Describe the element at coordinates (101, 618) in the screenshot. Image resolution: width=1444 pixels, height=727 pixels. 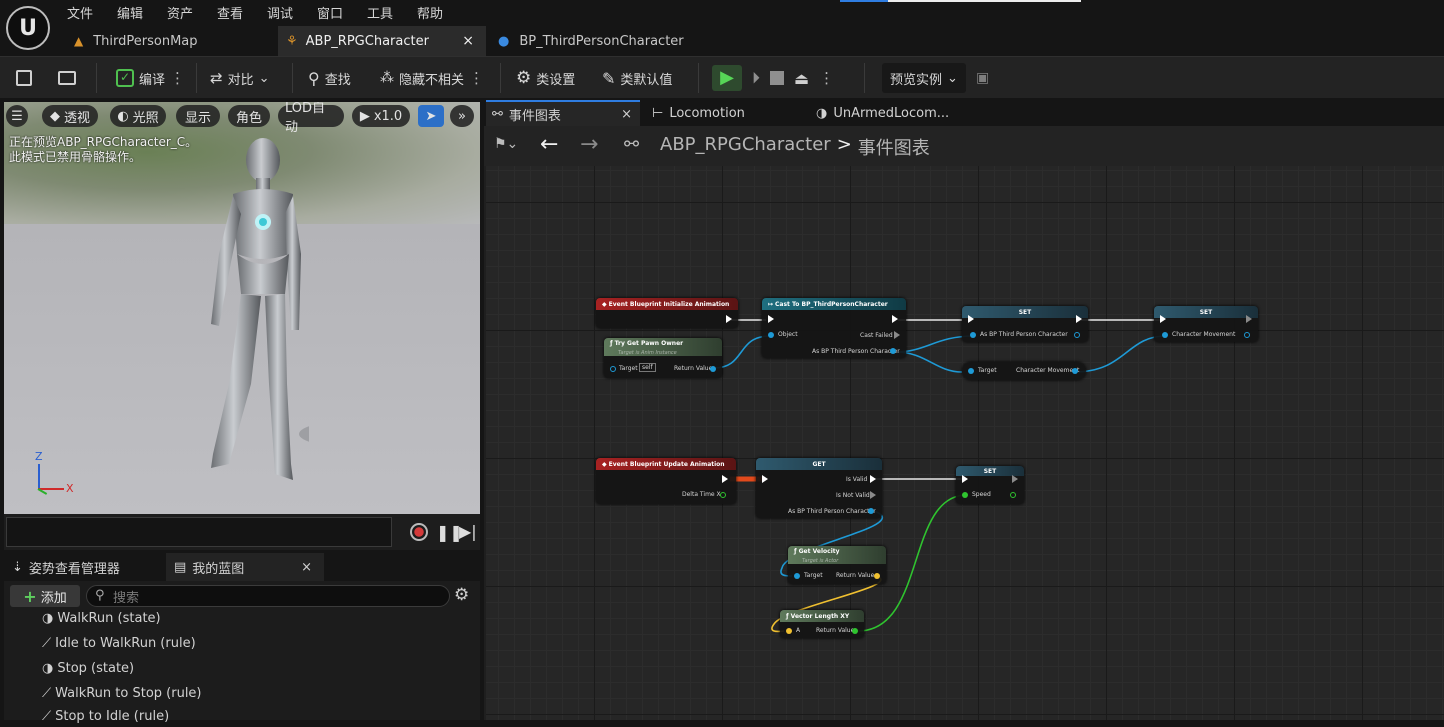
I see `list-item: ◑ WalkRun (state)` at that location.